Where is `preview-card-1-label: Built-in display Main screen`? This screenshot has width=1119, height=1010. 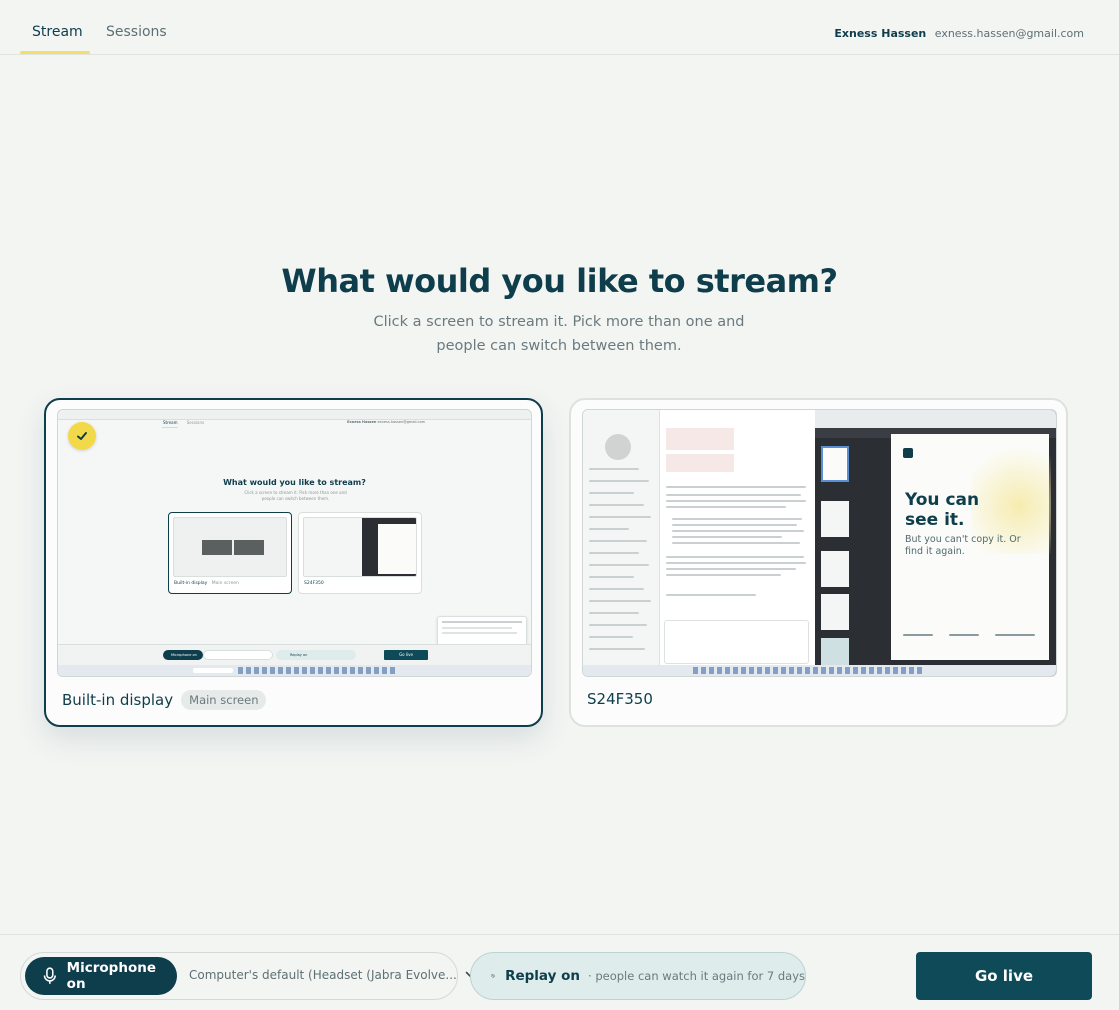
preview-card-1-label: Built-in display Main screen is located at coordinates (206, 583).